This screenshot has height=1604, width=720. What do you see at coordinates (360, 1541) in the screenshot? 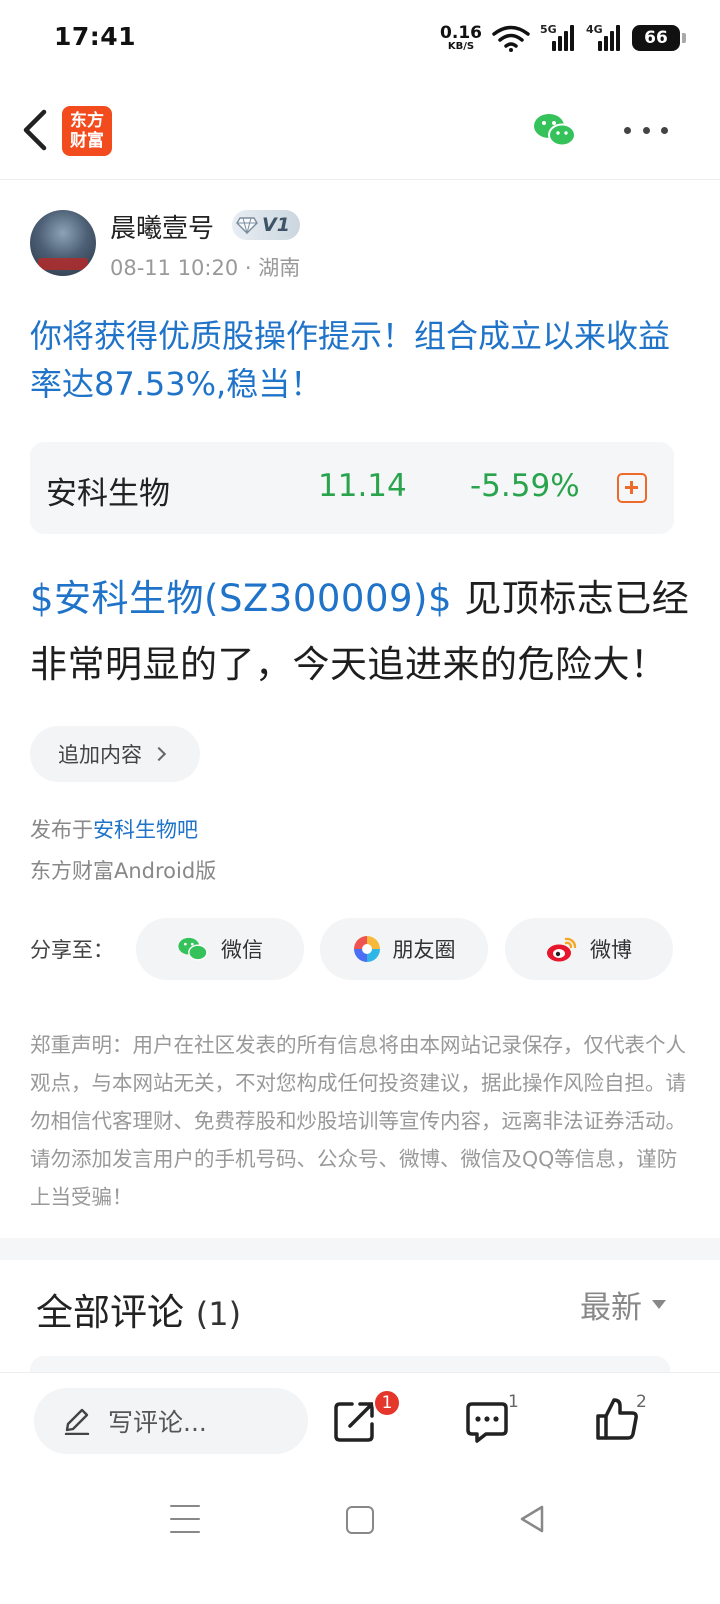
I see `system-nav-bar` at bounding box center [360, 1541].